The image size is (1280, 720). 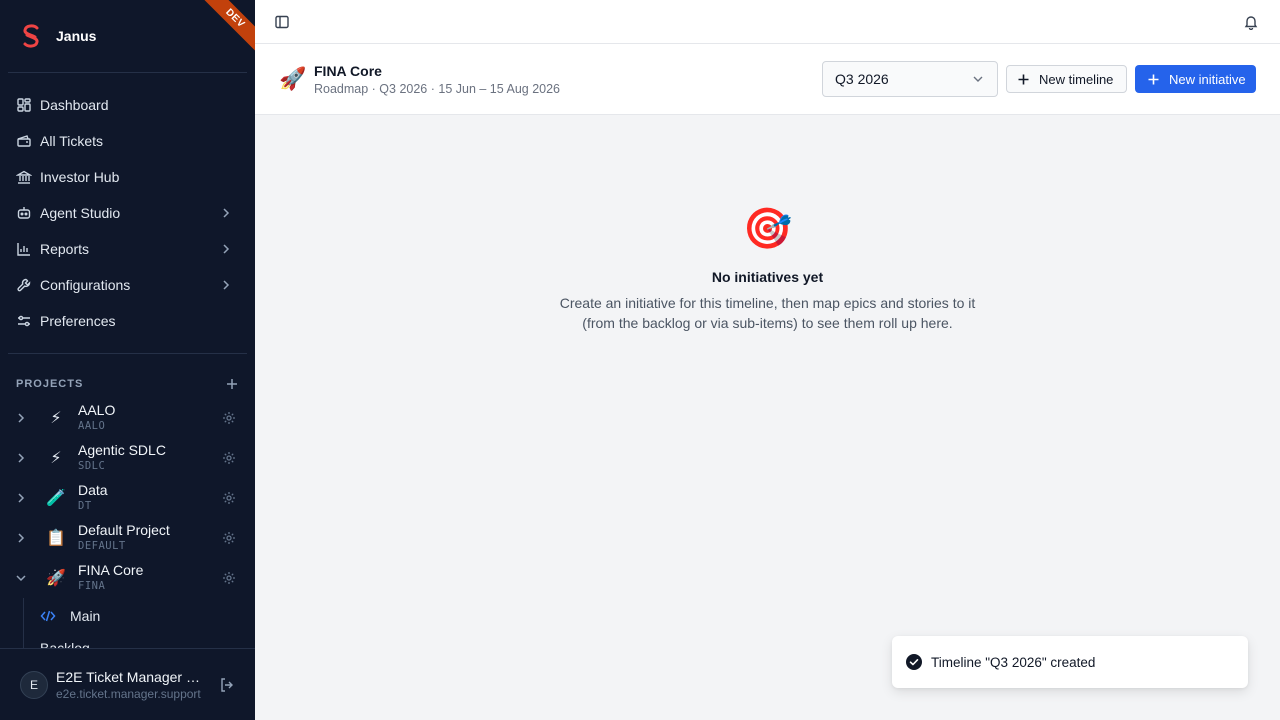 I want to click on project-name: Default Project, so click(x=124, y=530).